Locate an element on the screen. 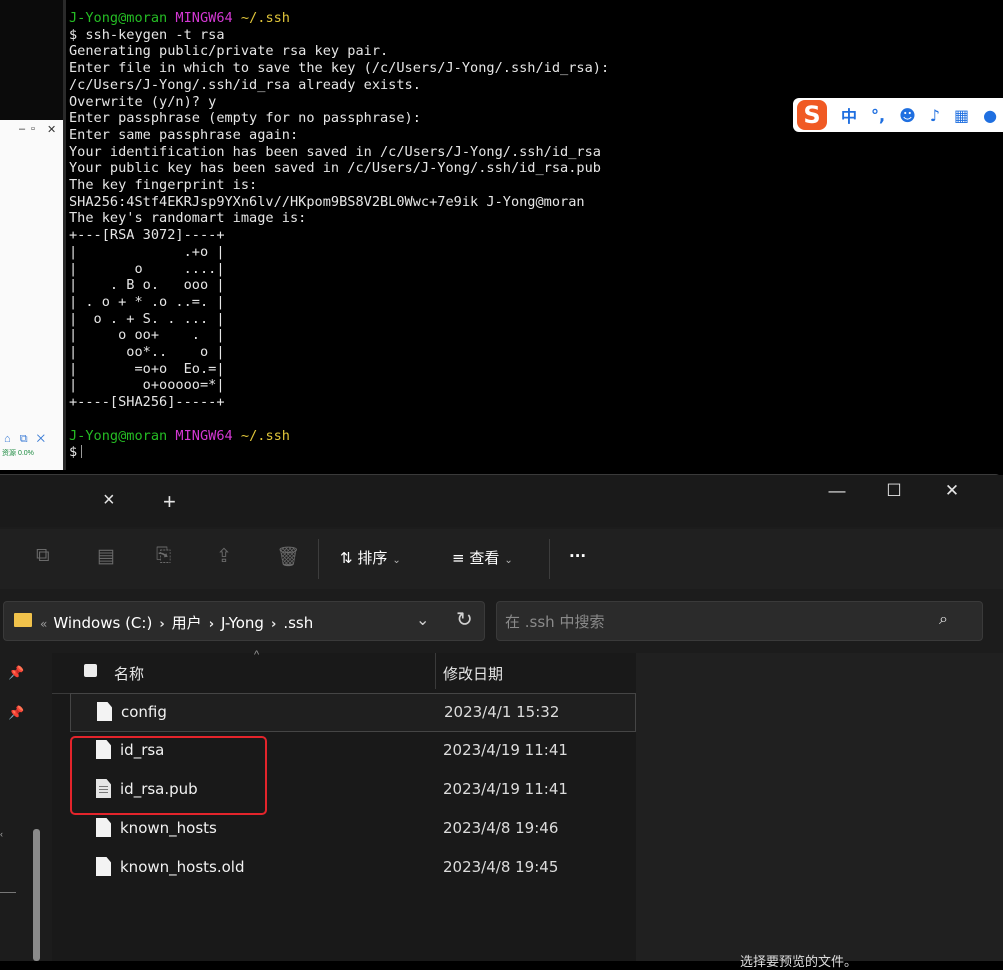 Image resolution: width=1003 pixels, height=970 pixels. ime-chinese-mode: 中 is located at coordinates (849, 115).